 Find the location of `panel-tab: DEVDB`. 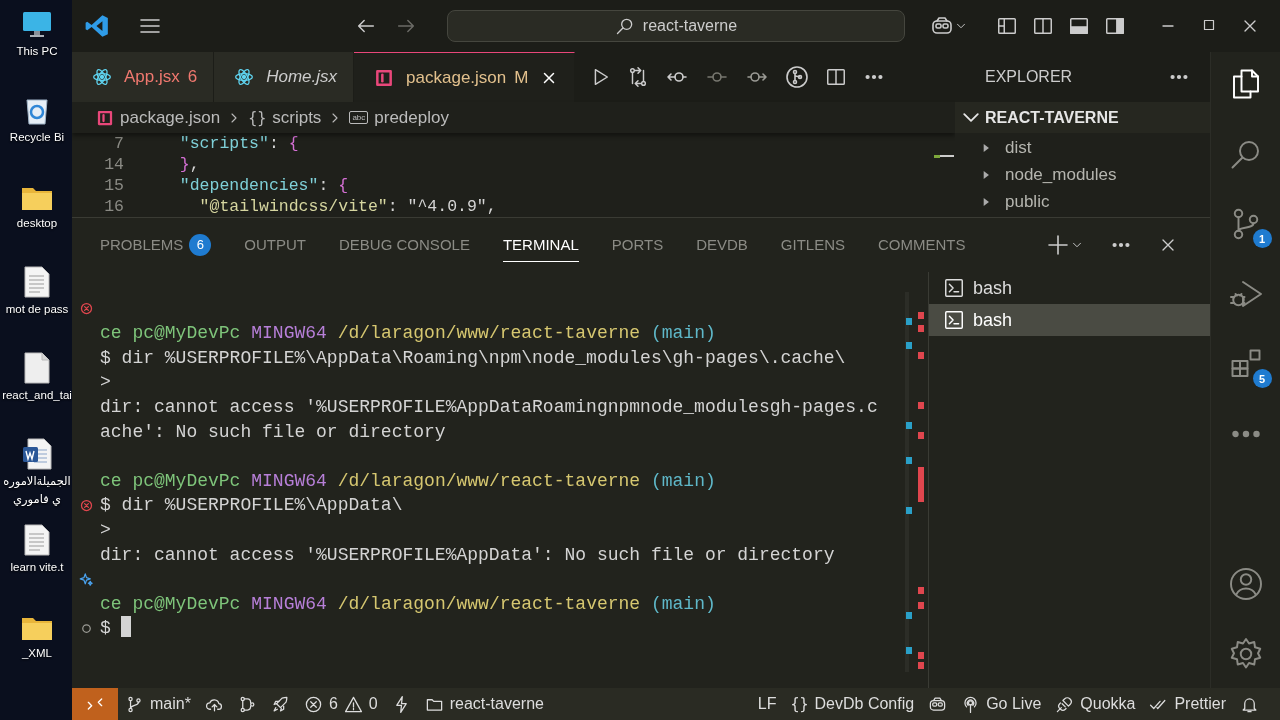

panel-tab: DEVDB is located at coordinates (722, 245).